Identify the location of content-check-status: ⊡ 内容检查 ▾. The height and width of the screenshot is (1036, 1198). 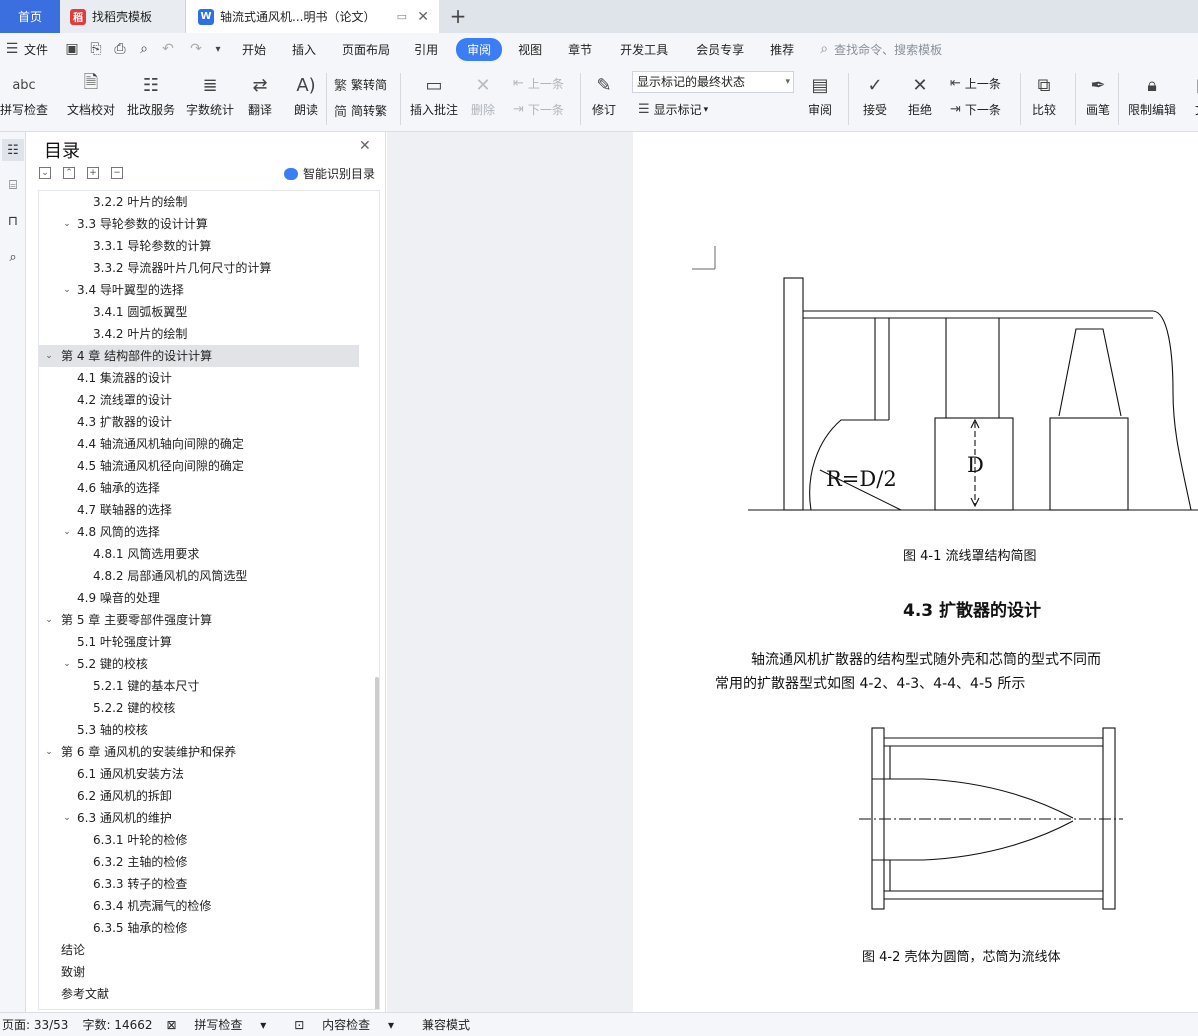
(351, 1024).